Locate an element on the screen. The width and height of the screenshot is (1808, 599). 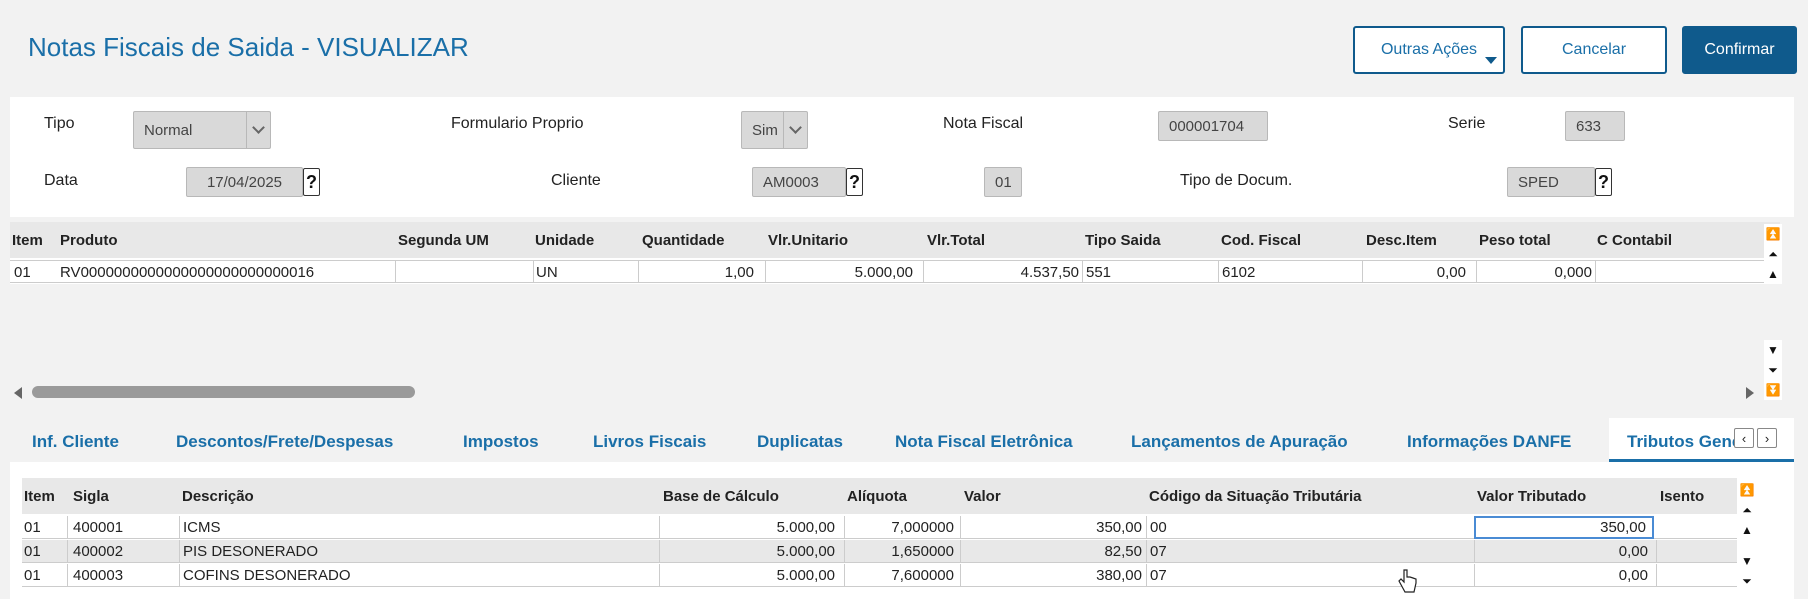
cell-valor: 82,50 is located at coordinates (1123, 551).